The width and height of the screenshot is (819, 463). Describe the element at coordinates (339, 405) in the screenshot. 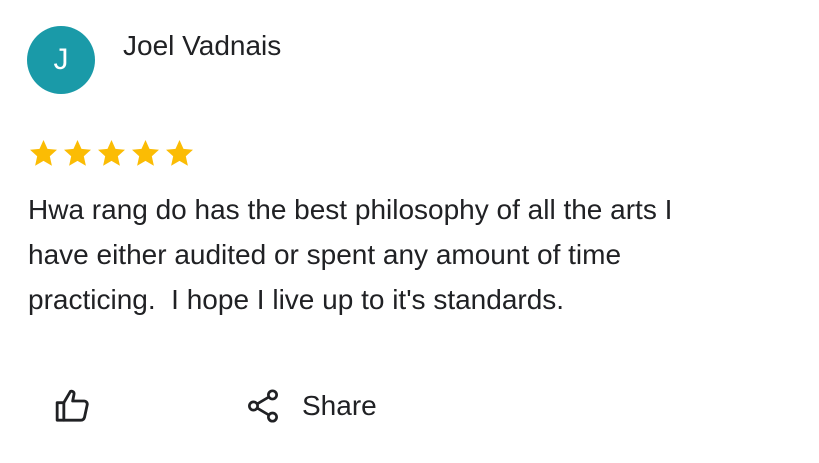

I see `share-label: Share` at that location.